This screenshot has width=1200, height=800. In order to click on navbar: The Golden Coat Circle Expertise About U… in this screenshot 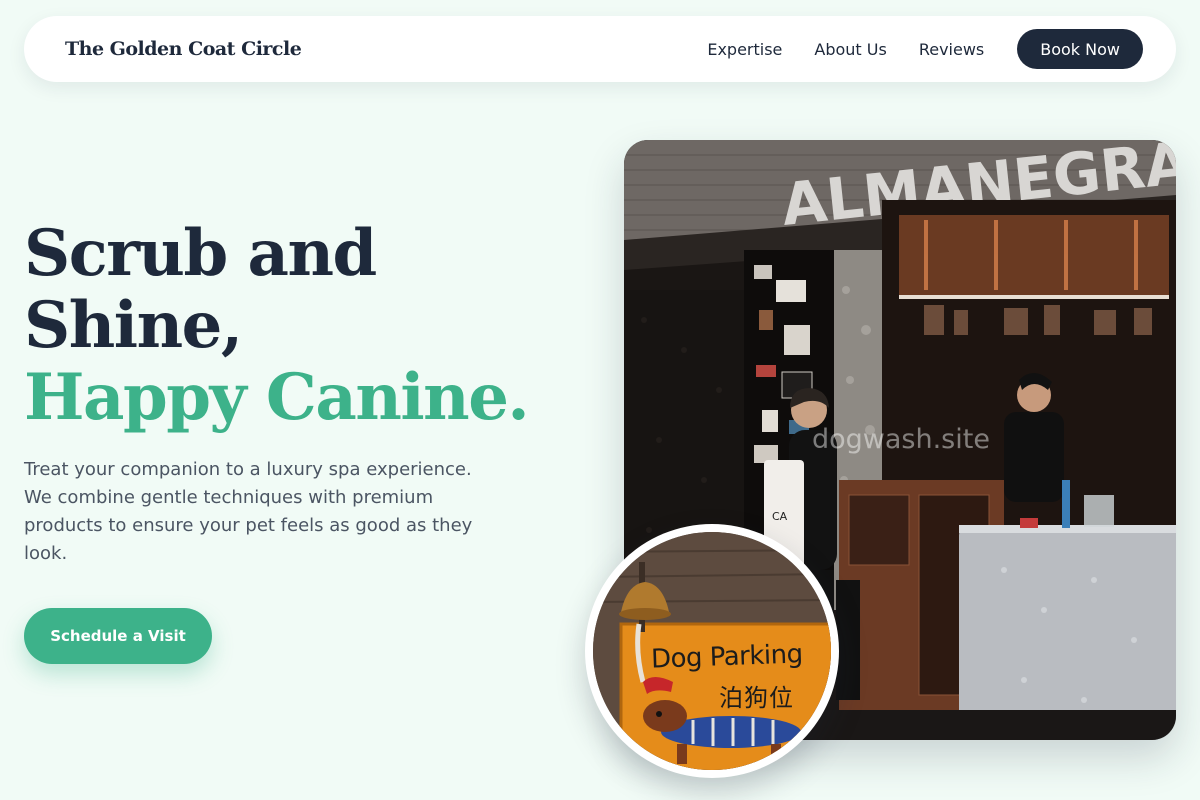, I will do `click(600, 49)`.